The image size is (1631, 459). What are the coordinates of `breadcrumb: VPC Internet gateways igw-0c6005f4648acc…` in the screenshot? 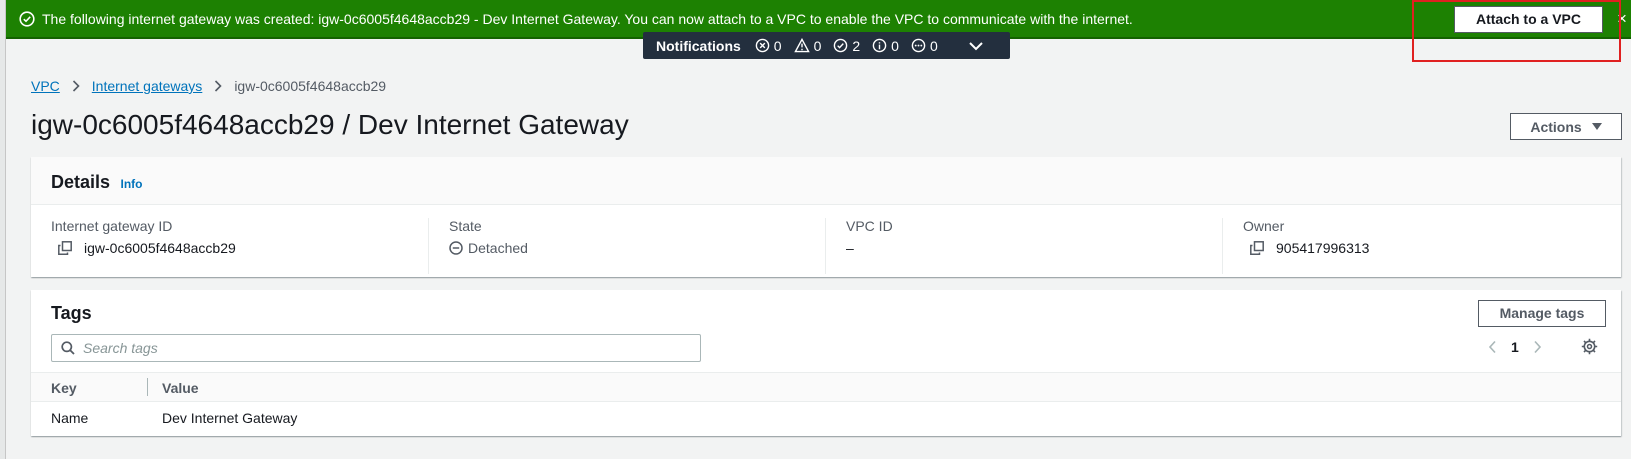 It's located at (208, 86).